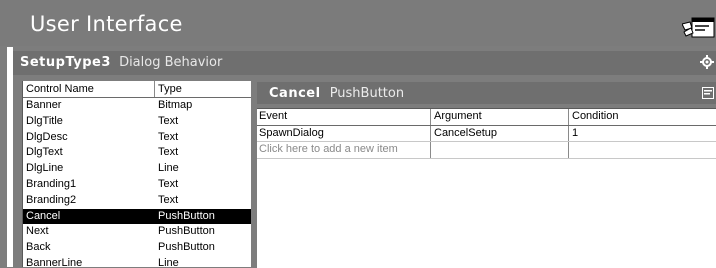 This screenshot has height=268, width=716. I want to click on control-row: Back PushButton, so click(137, 248).